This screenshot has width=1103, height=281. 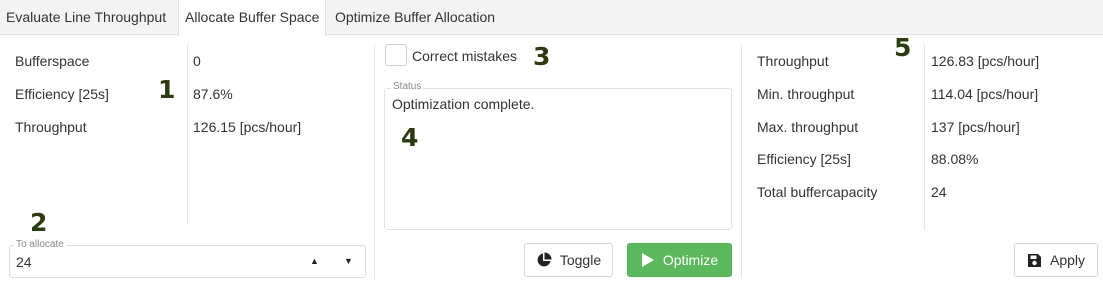 What do you see at coordinates (51, 127) in the screenshot?
I see `throughput-label: Throughput` at bounding box center [51, 127].